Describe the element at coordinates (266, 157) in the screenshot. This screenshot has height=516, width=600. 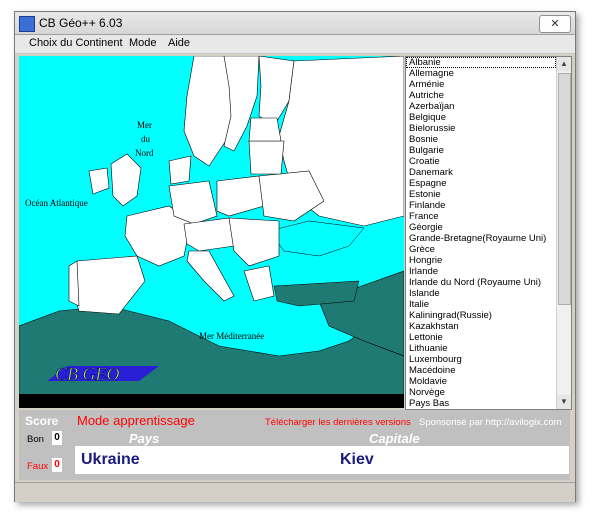
I see `belarus` at that location.